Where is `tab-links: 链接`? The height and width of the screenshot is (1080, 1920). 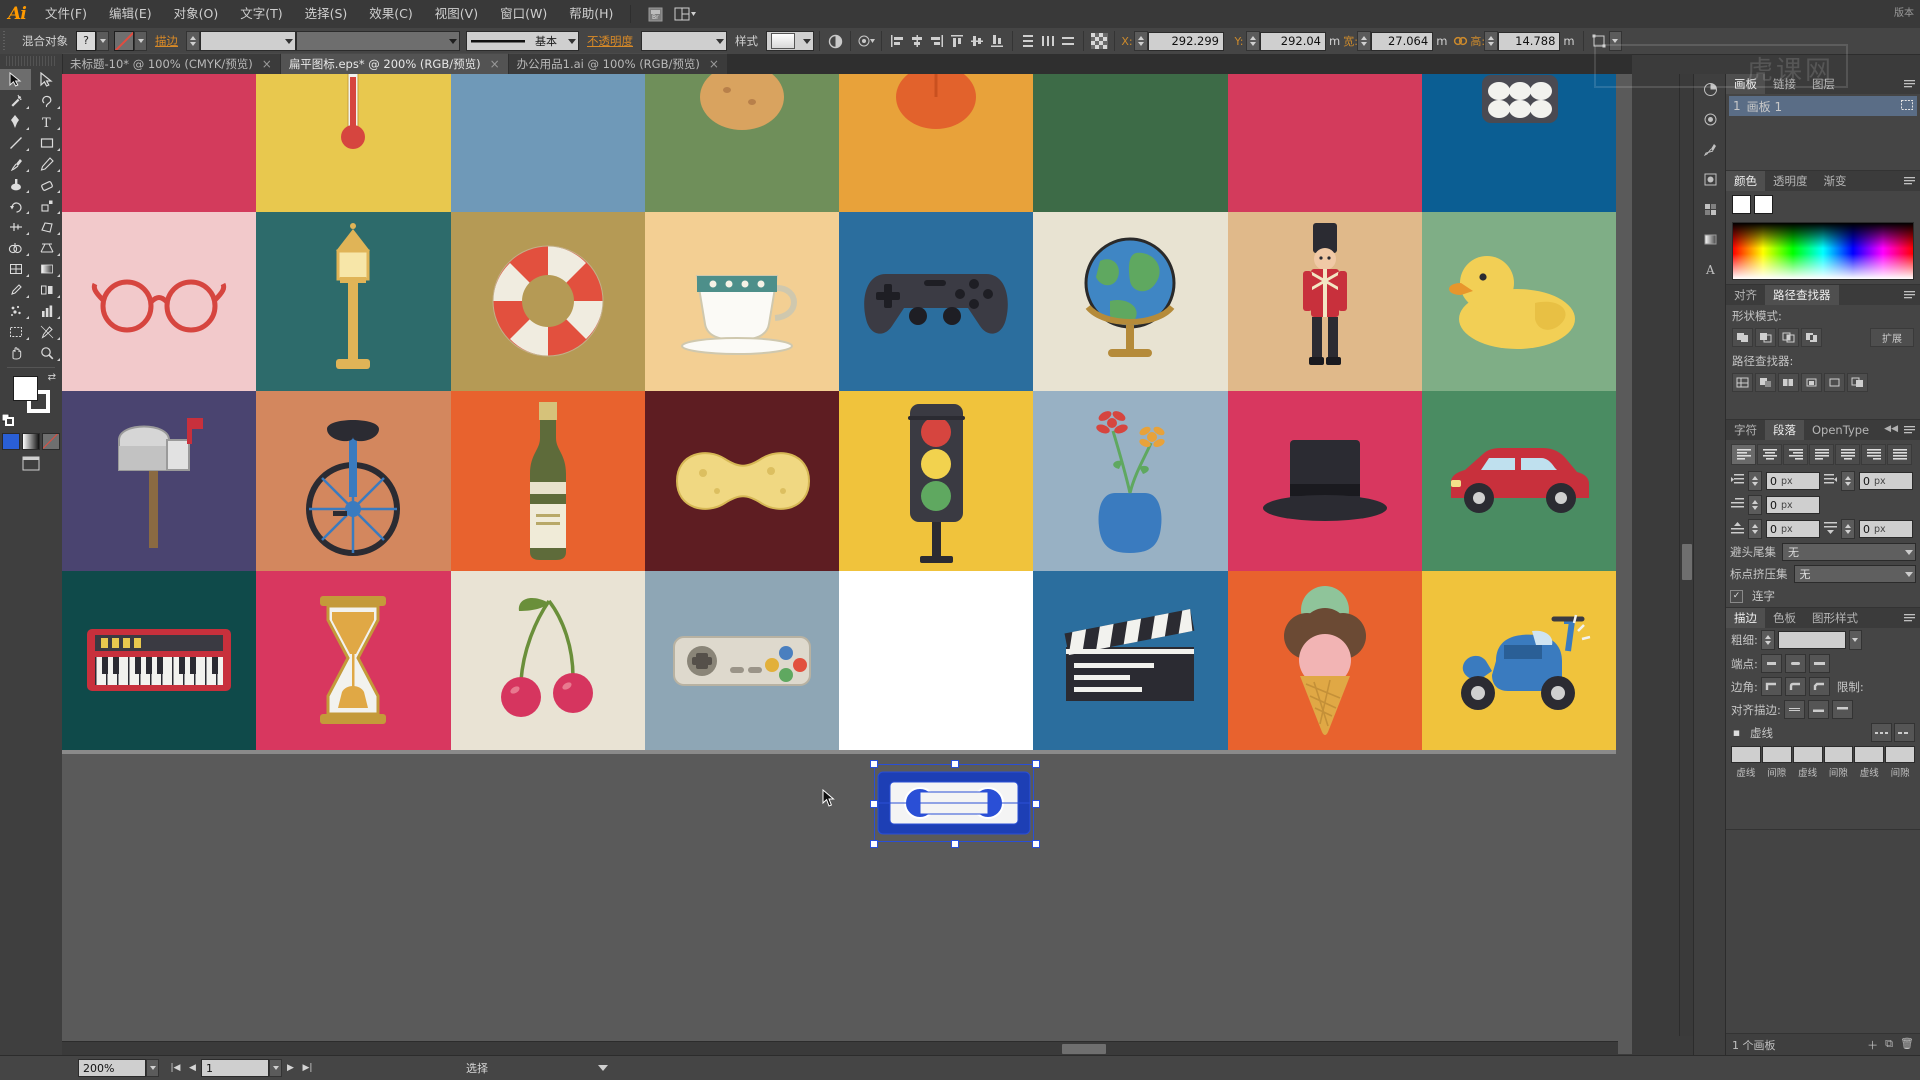
tab-links: 链接 is located at coordinates (1784, 84).